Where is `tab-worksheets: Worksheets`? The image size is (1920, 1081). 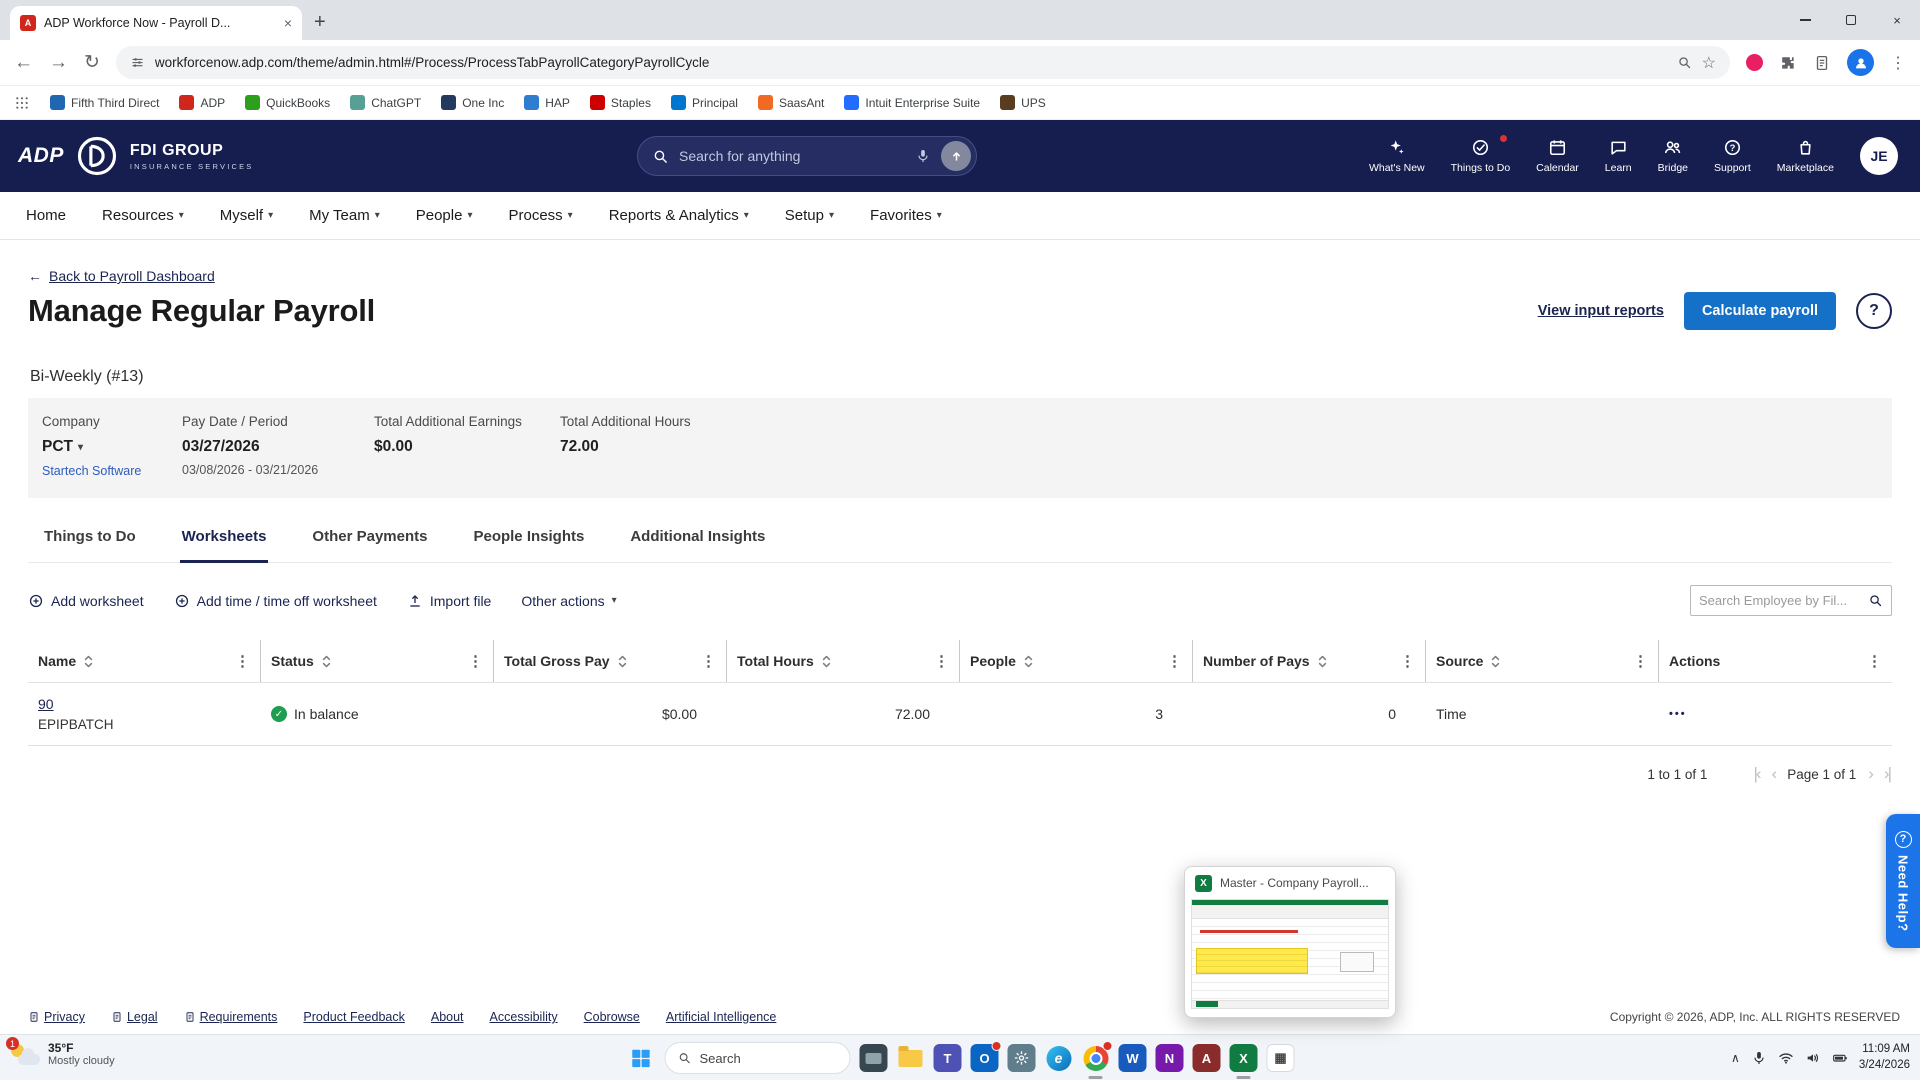 tab-worksheets: Worksheets is located at coordinates (224, 545).